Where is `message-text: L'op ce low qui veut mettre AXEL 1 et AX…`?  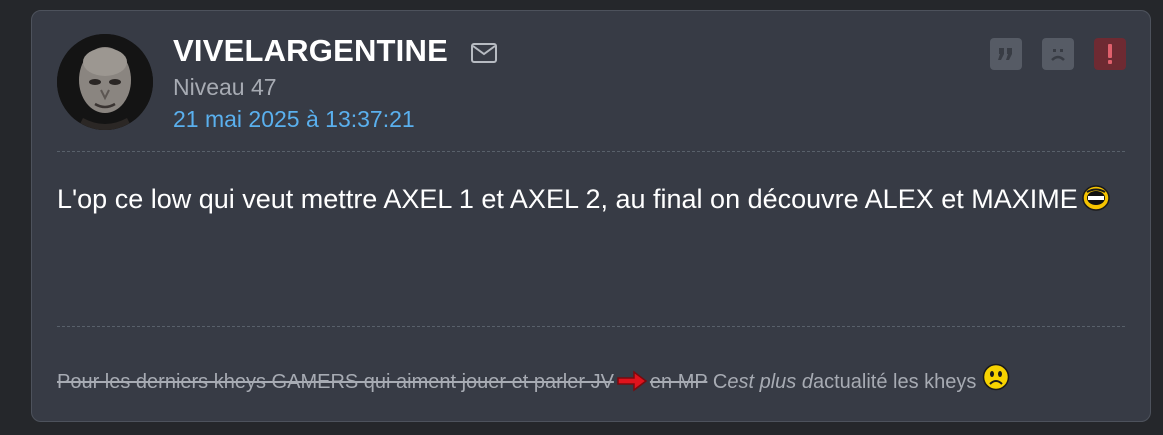 message-text: L'op ce low qui veut mettre AXEL 1 et AX… is located at coordinates (567, 199).